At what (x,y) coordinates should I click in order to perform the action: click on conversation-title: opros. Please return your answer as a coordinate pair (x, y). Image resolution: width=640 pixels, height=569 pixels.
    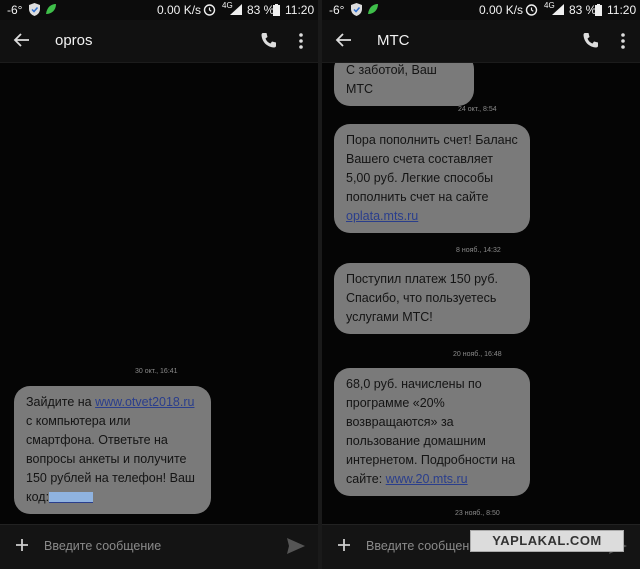
    Looking at the image, I should click on (74, 40).